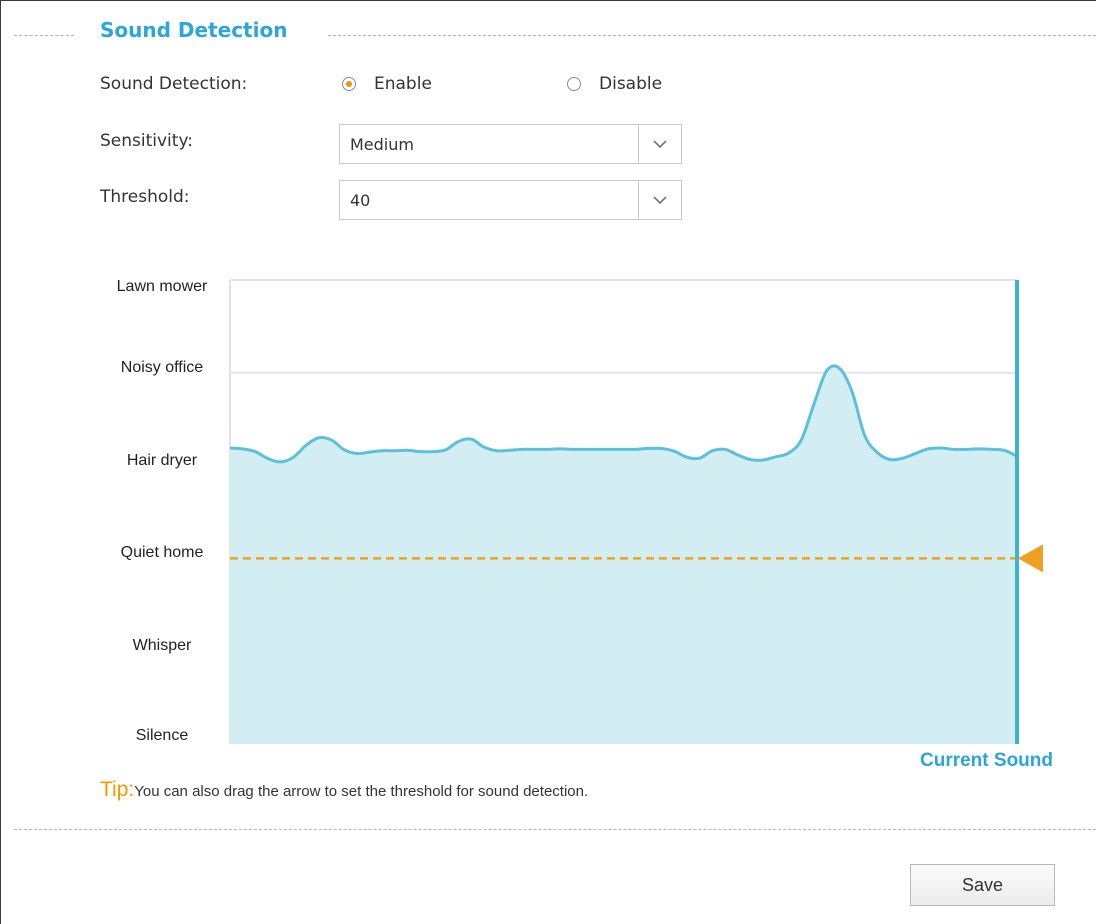 This screenshot has width=1097, height=924. What do you see at coordinates (555, 829) in the screenshot?
I see `footer-divider` at bounding box center [555, 829].